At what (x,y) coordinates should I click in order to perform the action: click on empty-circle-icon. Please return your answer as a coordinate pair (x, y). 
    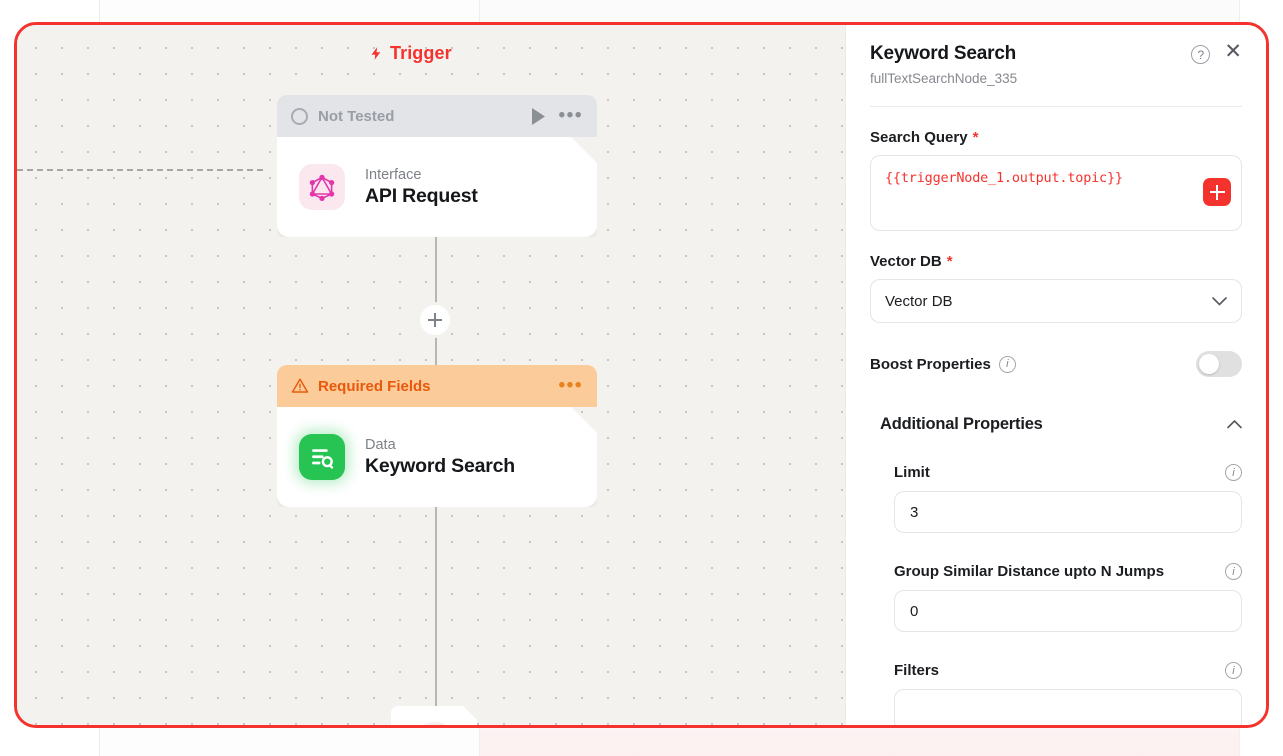
    Looking at the image, I should click on (299, 116).